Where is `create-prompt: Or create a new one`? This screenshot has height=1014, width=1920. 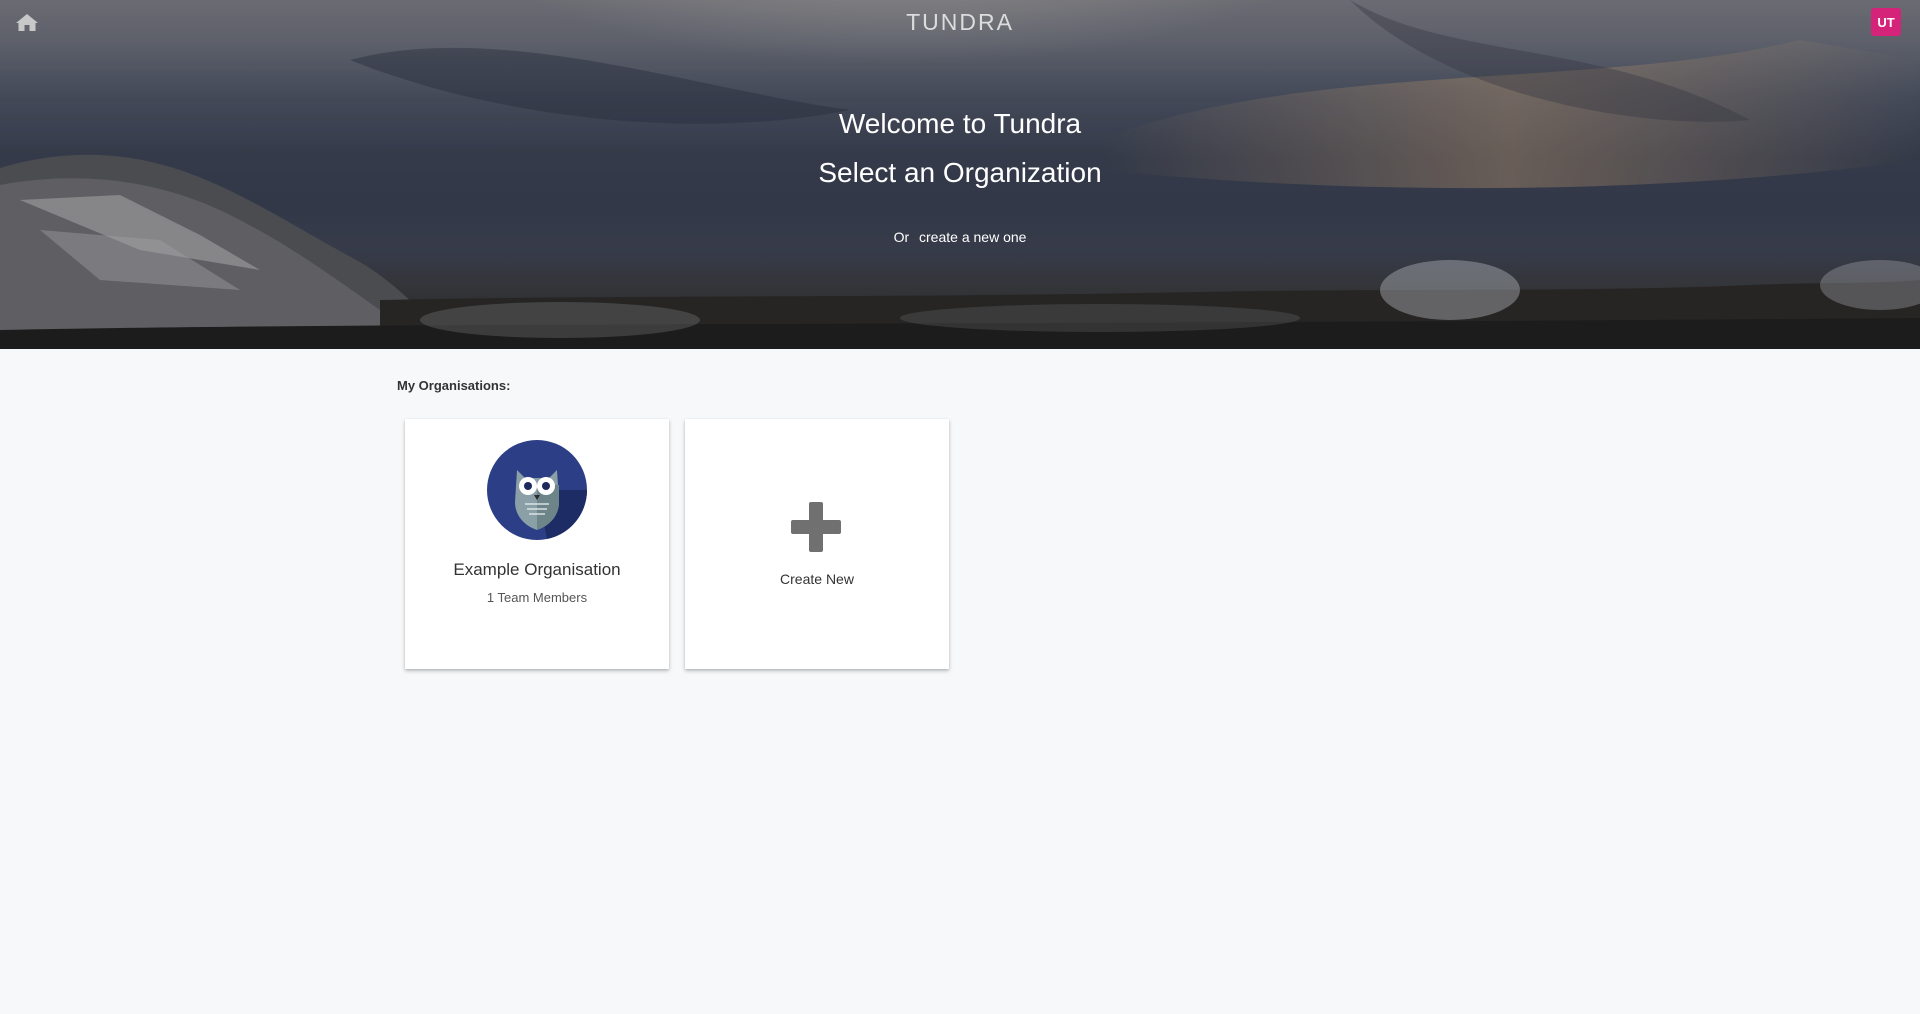
create-prompt: Or create a new one is located at coordinates (960, 237).